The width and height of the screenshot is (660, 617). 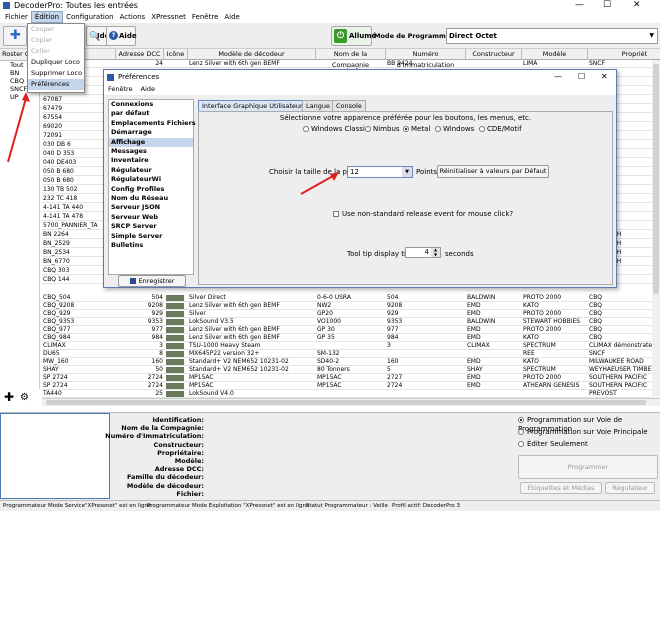 What do you see at coordinates (56, 62) in the screenshot?
I see `menu-item-duplicate-loco: Dupliquer Loco` at bounding box center [56, 62].